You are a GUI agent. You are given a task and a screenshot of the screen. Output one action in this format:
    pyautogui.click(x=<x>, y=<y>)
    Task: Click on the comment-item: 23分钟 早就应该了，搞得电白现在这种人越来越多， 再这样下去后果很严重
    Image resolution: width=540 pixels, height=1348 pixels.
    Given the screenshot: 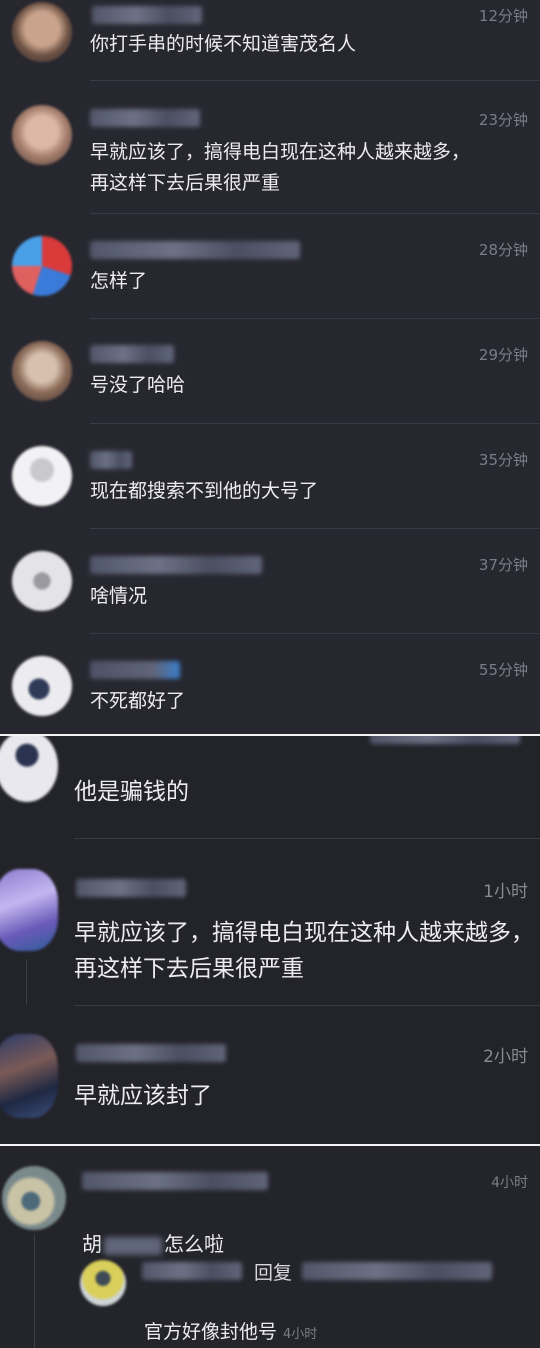 What is the action you would take?
    pyautogui.click(x=270, y=147)
    